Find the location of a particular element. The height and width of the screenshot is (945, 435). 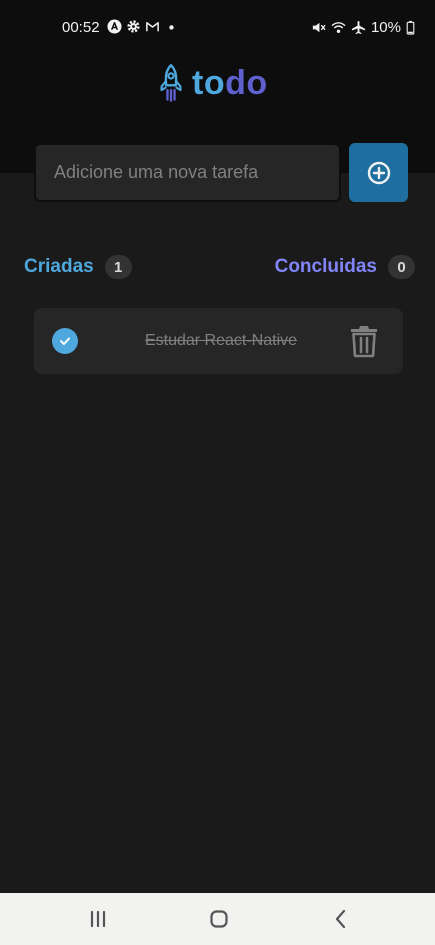

created-counter: Criadas 1 is located at coordinates (78, 267).